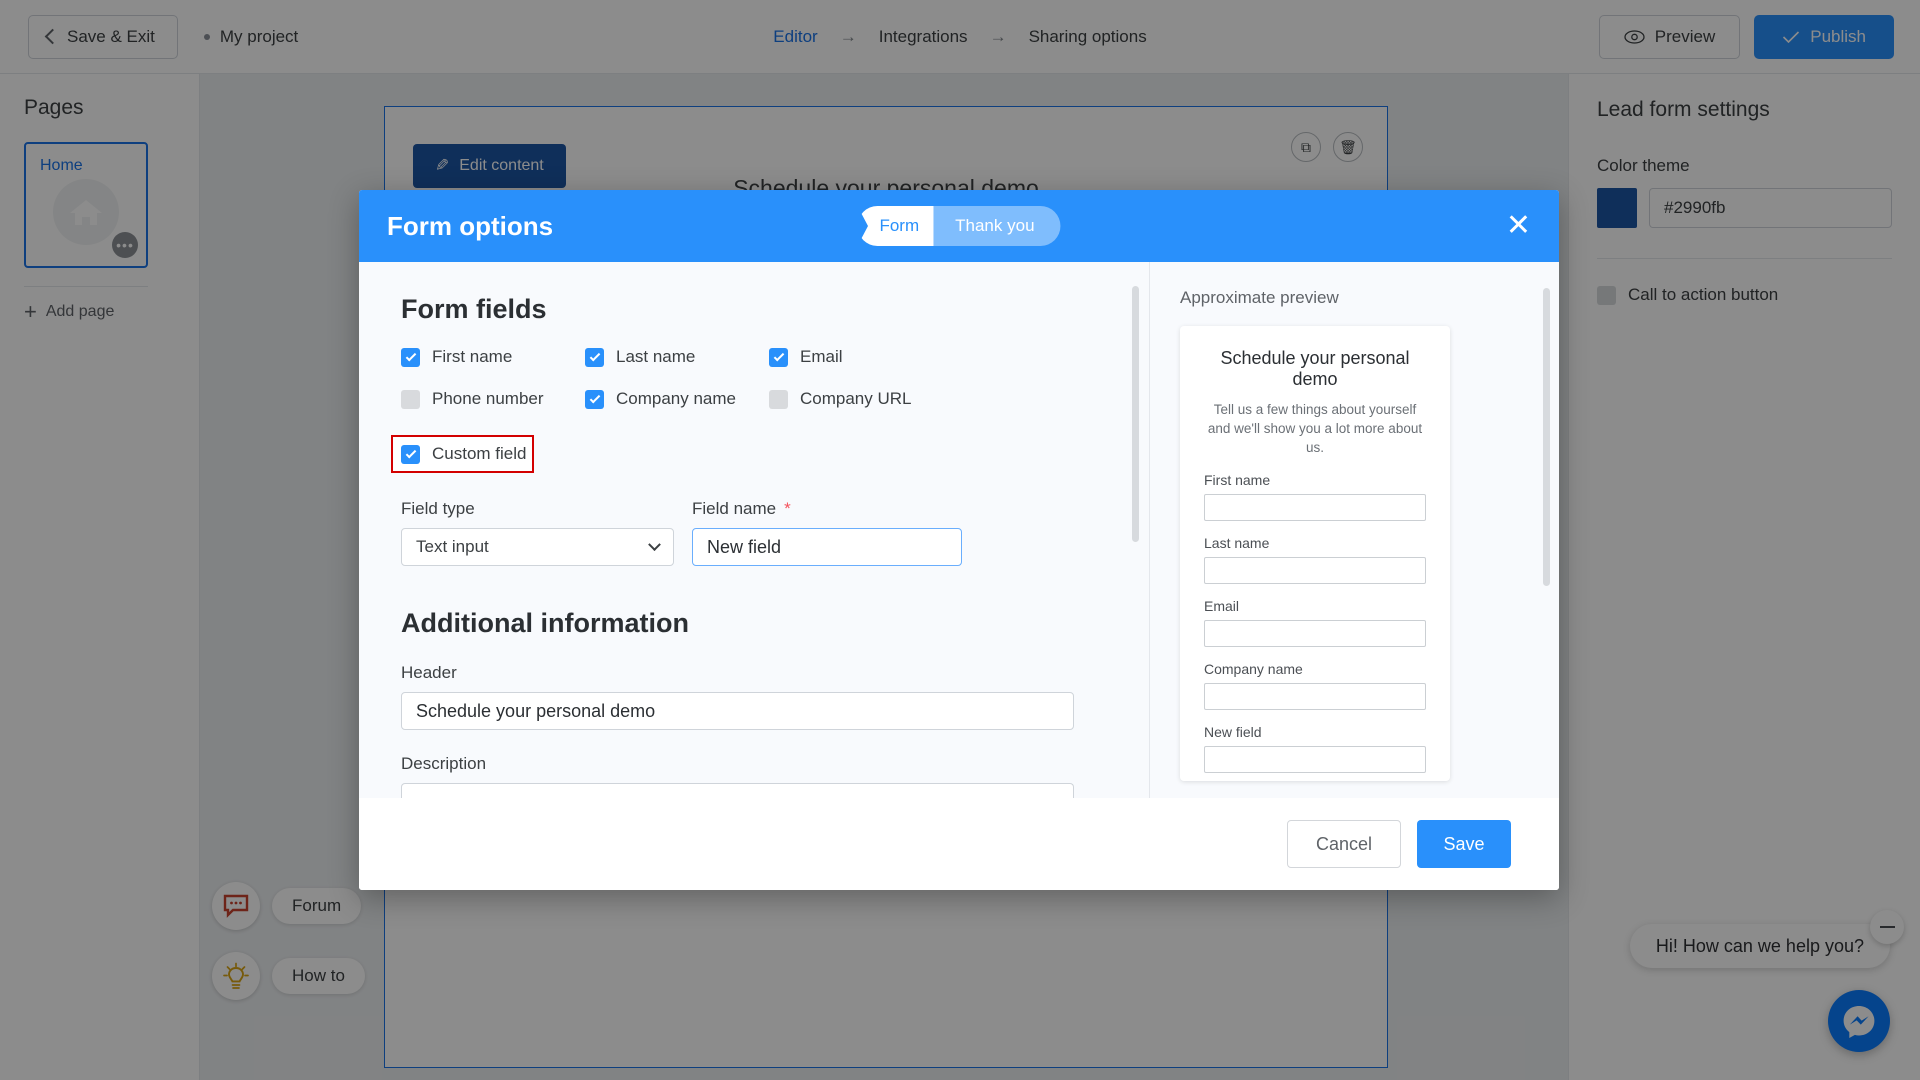 The image size is (1920, 1080). Describe the element at coordinates (472, 356) in the screenshot. I see `checkbox-label: First name` at that location.